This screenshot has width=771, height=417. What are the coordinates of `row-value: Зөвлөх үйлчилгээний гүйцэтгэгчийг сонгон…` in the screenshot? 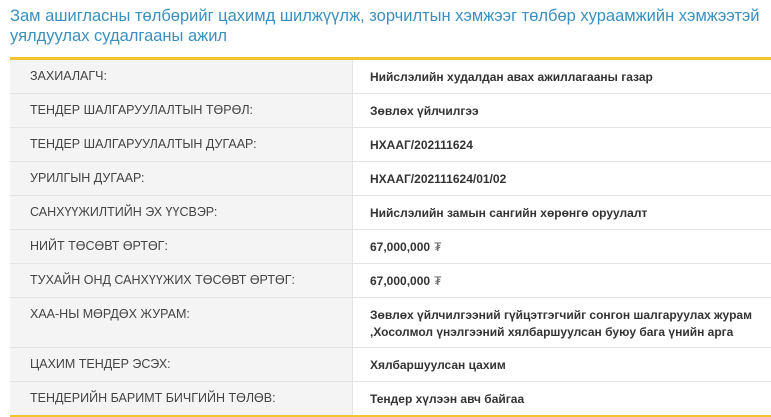 It's located at (561, 323).